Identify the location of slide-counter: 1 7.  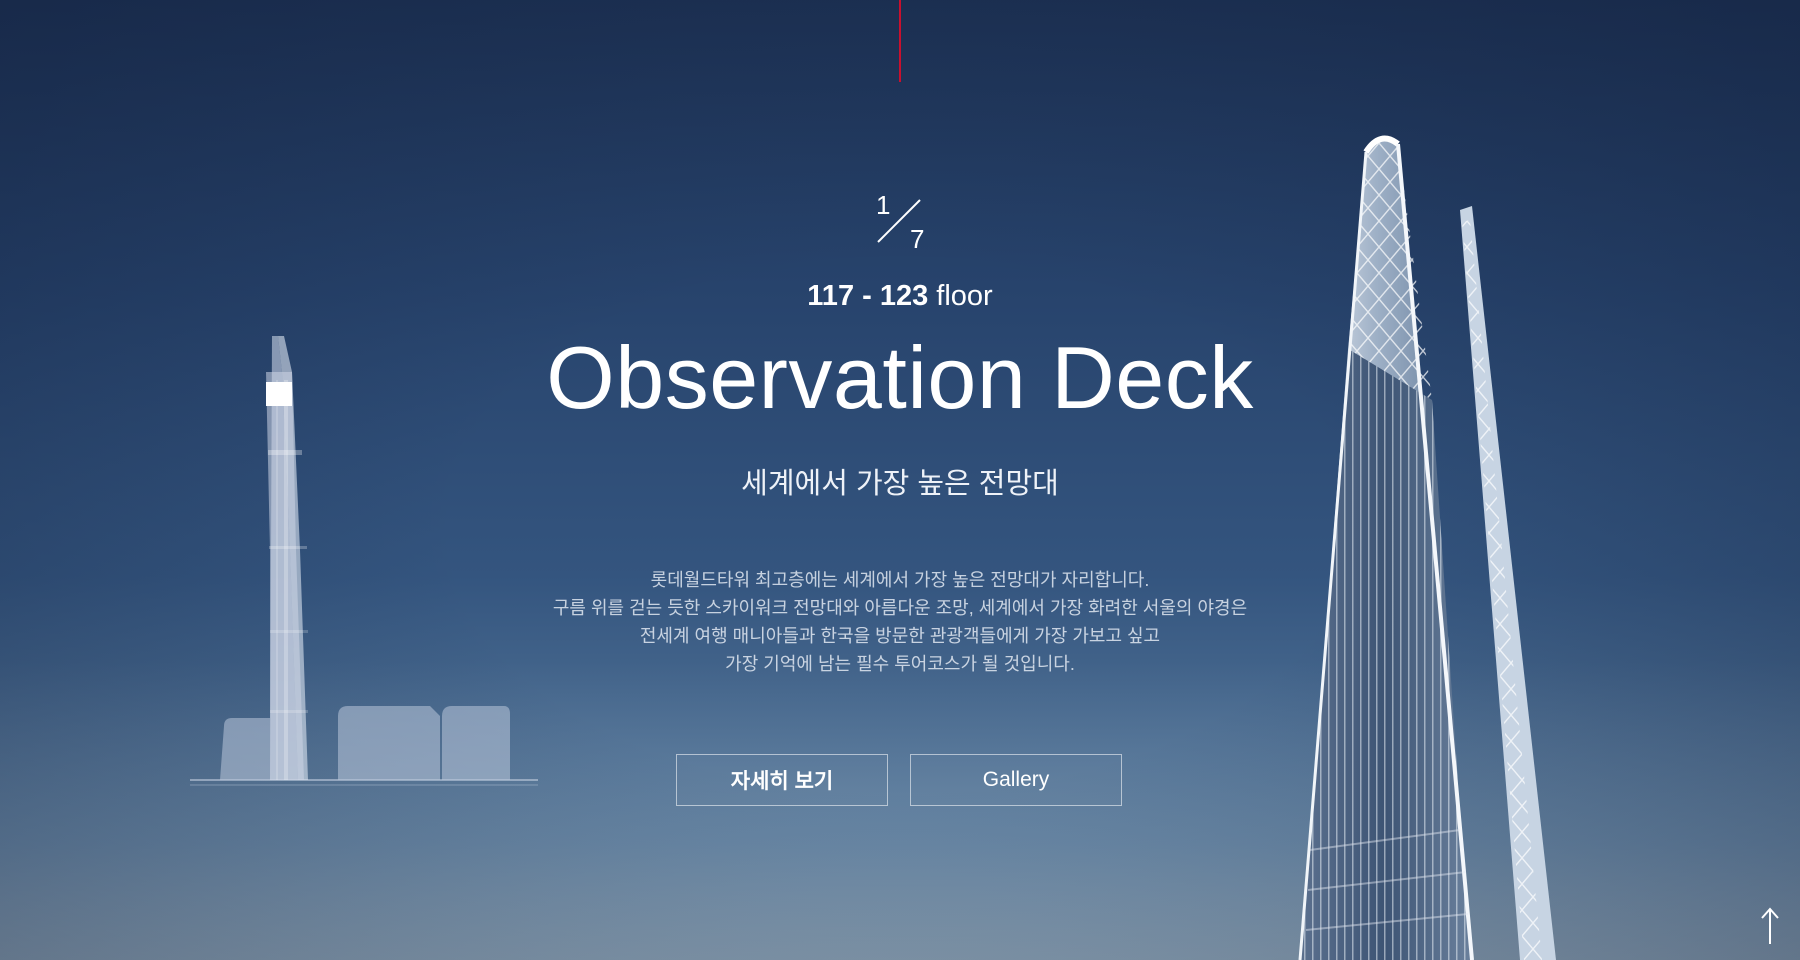
(900, 221).